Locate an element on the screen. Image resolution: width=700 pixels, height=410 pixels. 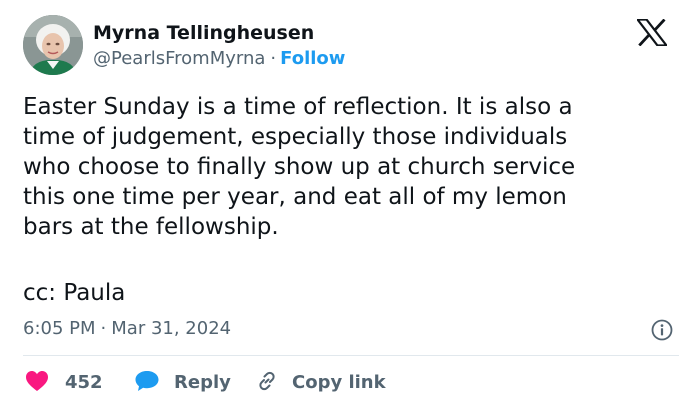
avatar-photo is located at coordinates (53, 45).